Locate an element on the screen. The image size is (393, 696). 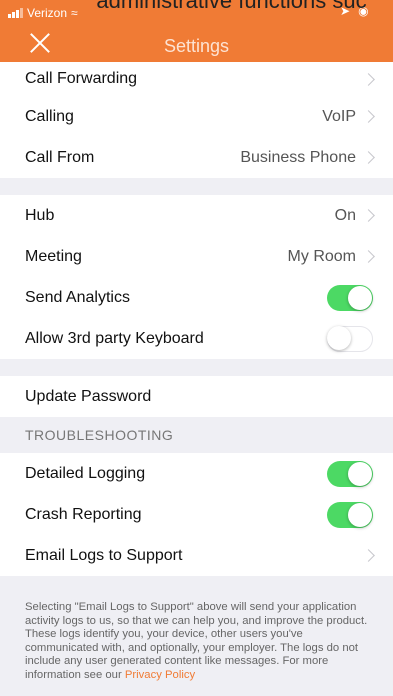
row-send-analytics: Send Analytics is located at coordinates (196, 297).